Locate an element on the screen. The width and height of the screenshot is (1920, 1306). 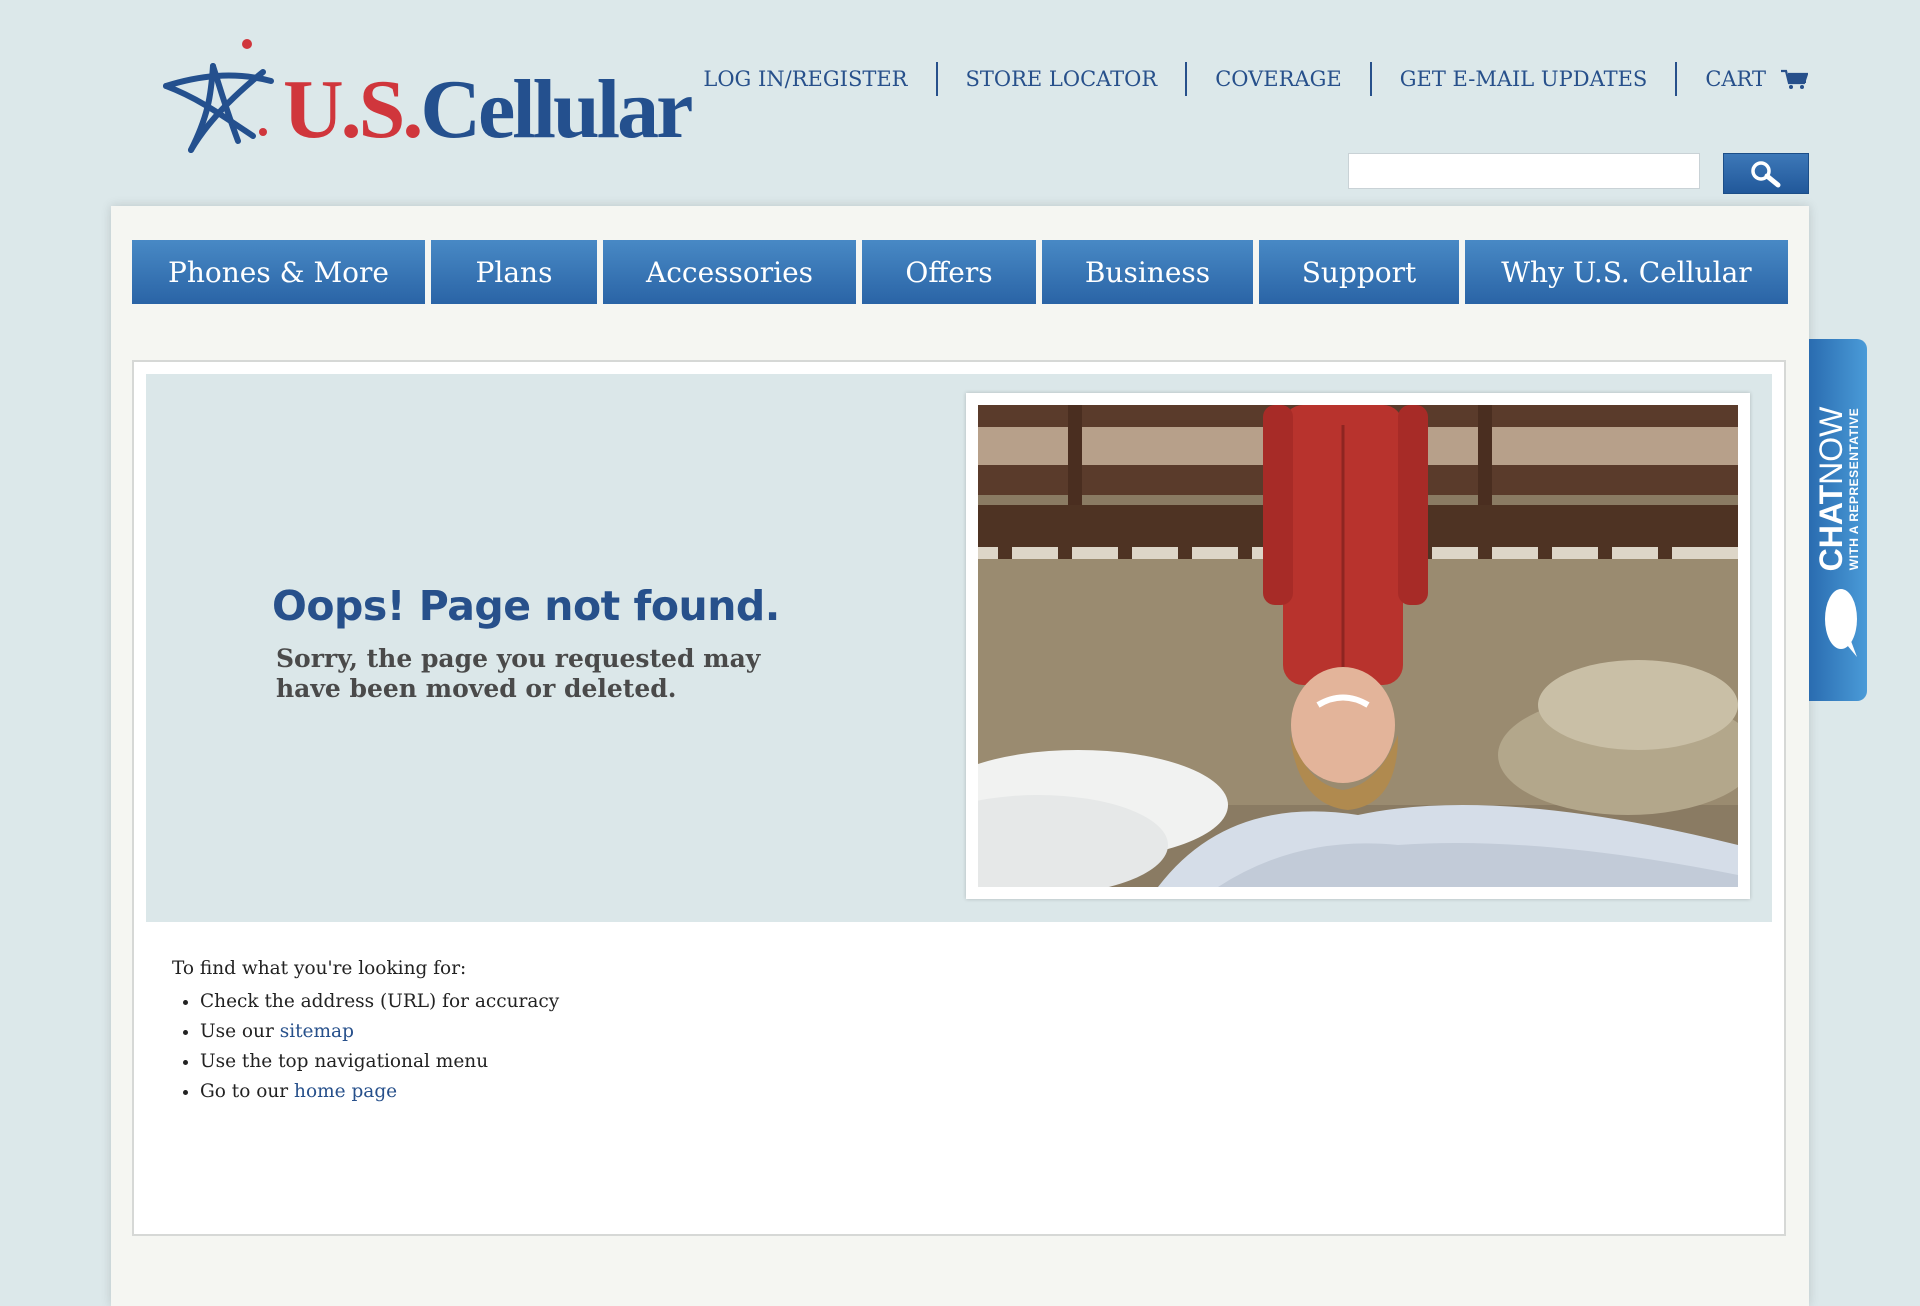
nav-business: Business is located at coordinates (1147, 272).